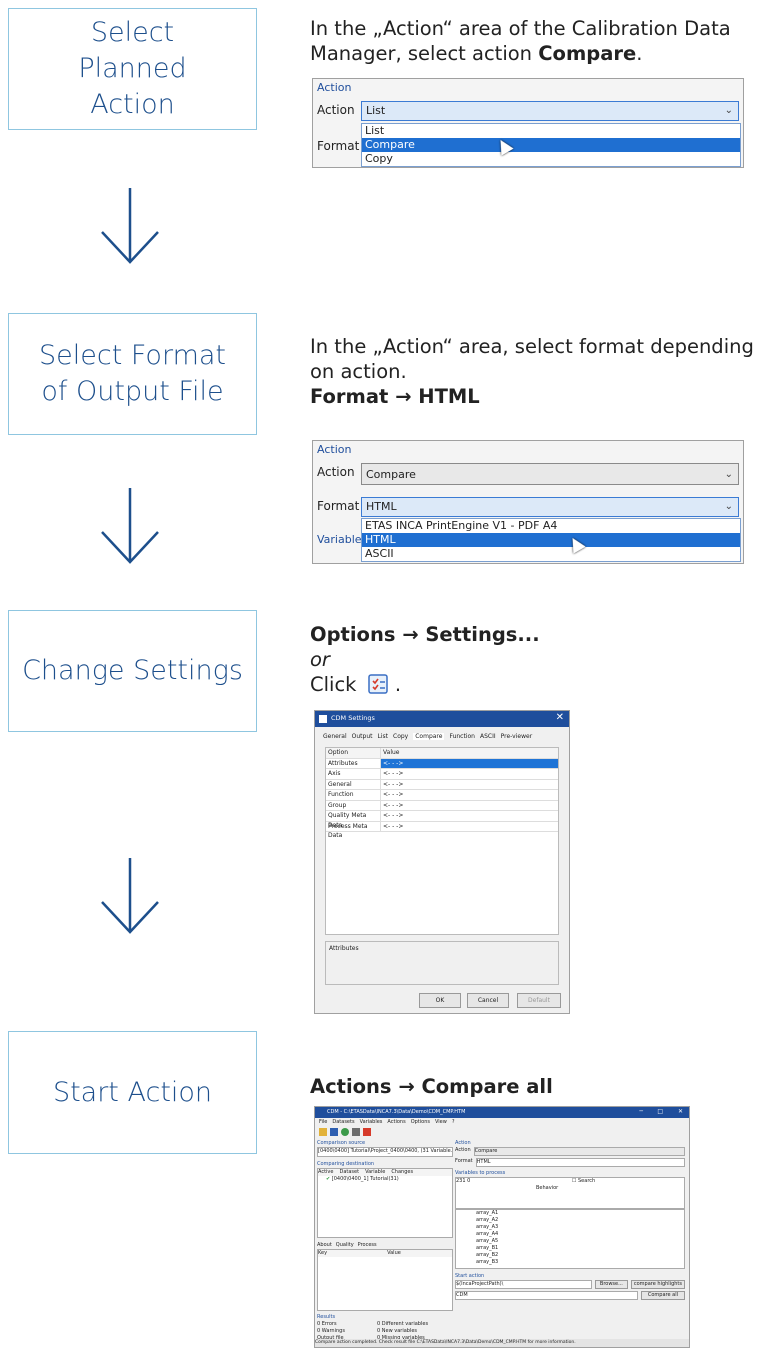 The width and height of the screenshot is (772, 1351). I want to click on action-dropdown: List Compare Copy, so click(551, 145).